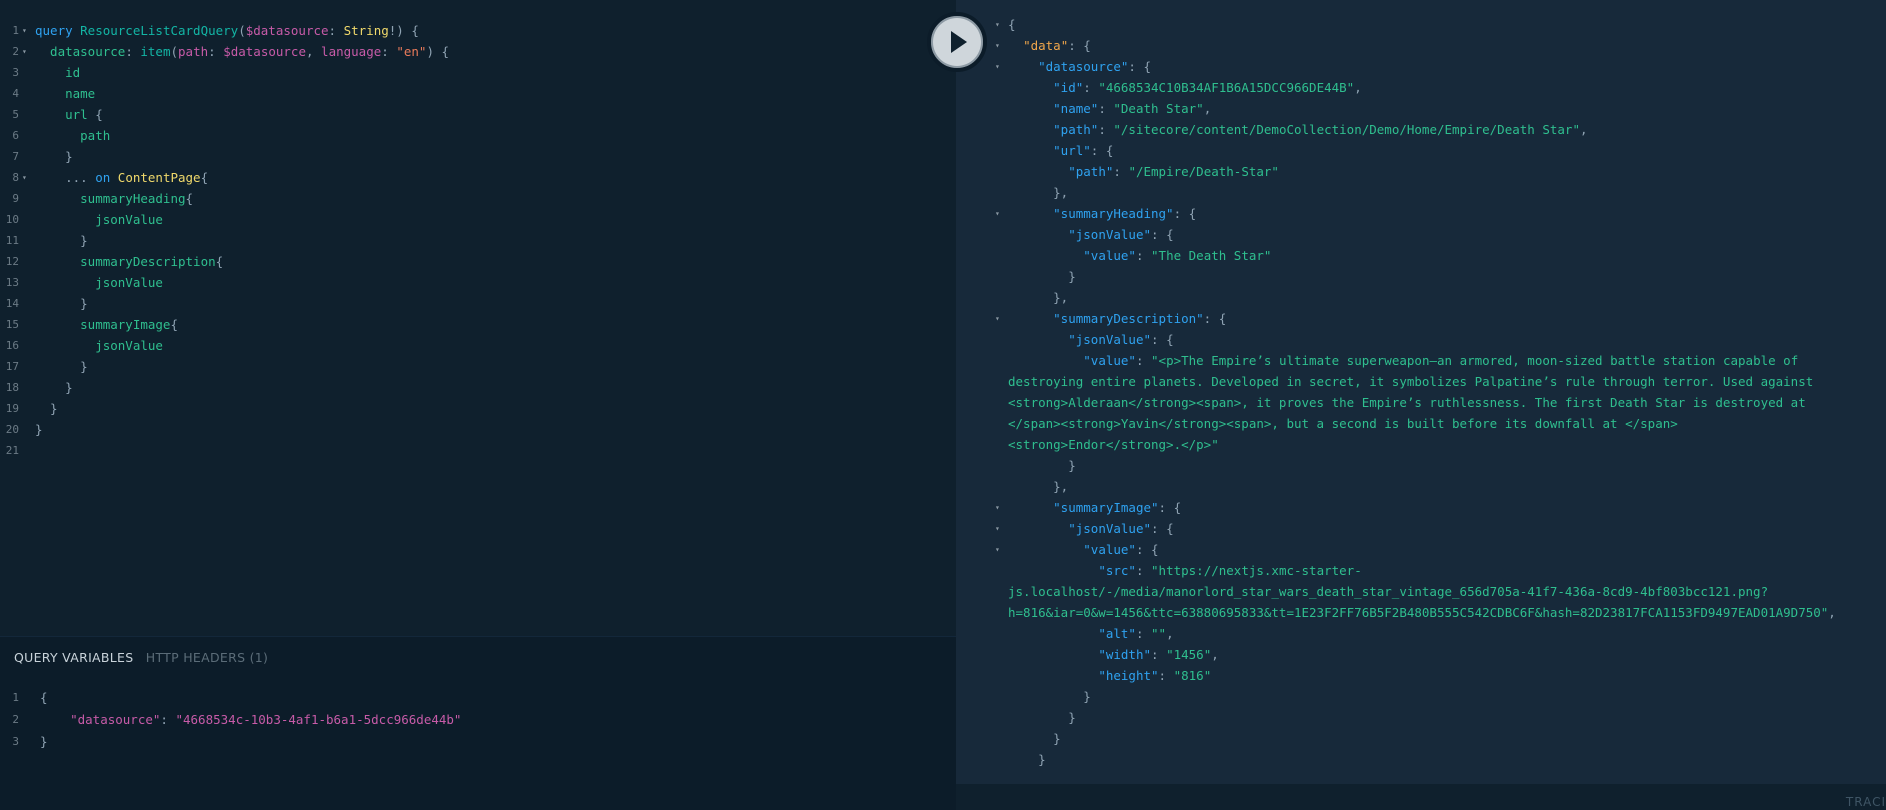 The height and width of the screenshot is (810, 1886). Describe the element at coordinates (12, 324) in the screenshot. I see `line-number: 15` at that location.